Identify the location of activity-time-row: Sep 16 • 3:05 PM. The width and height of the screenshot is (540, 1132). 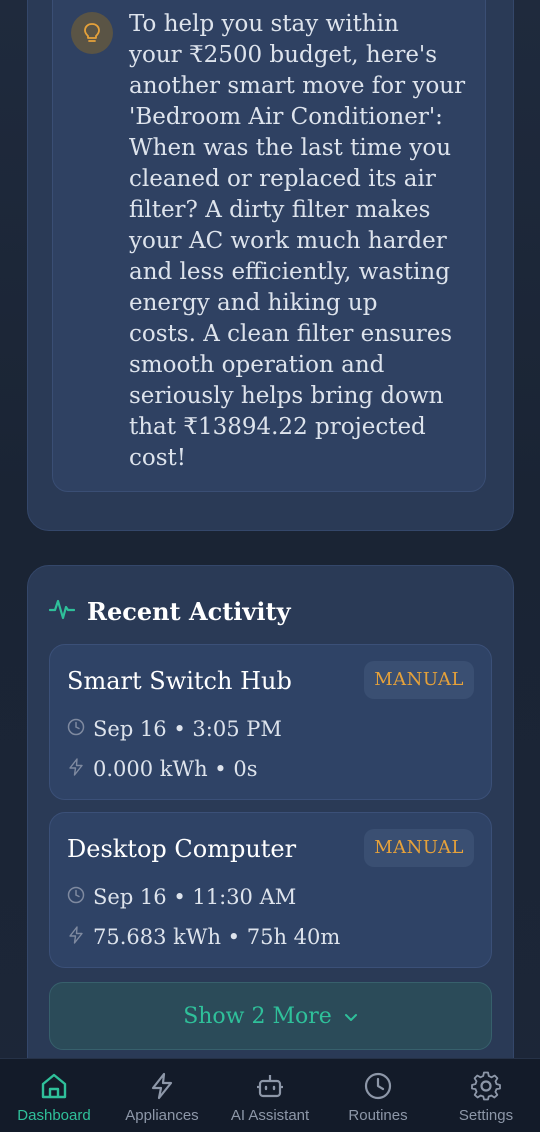
(174, 729).